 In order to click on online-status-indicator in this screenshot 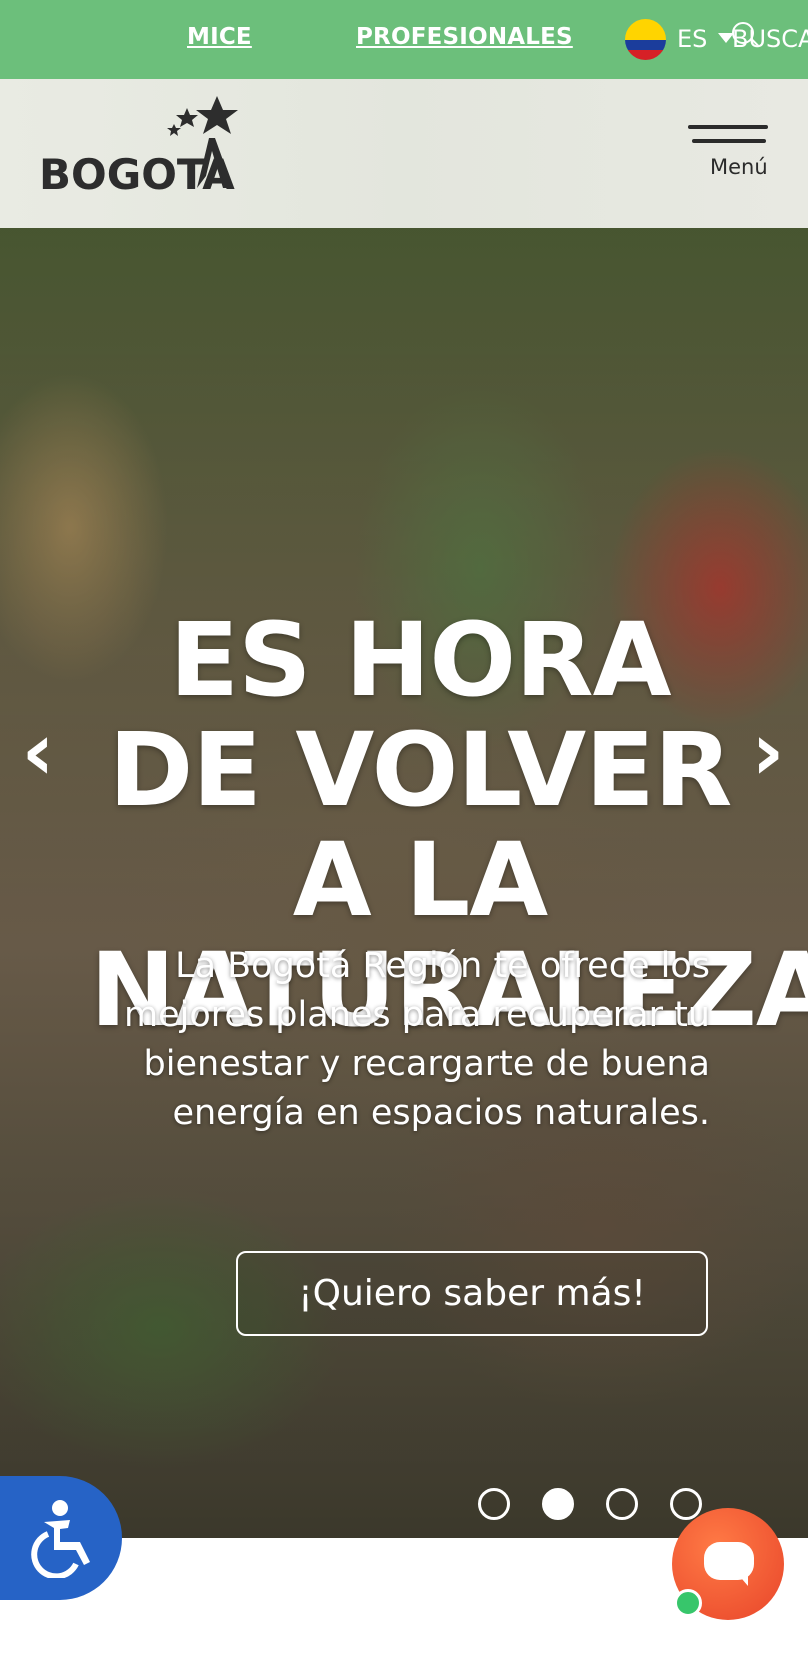, I will do `click(688, 1603)`.